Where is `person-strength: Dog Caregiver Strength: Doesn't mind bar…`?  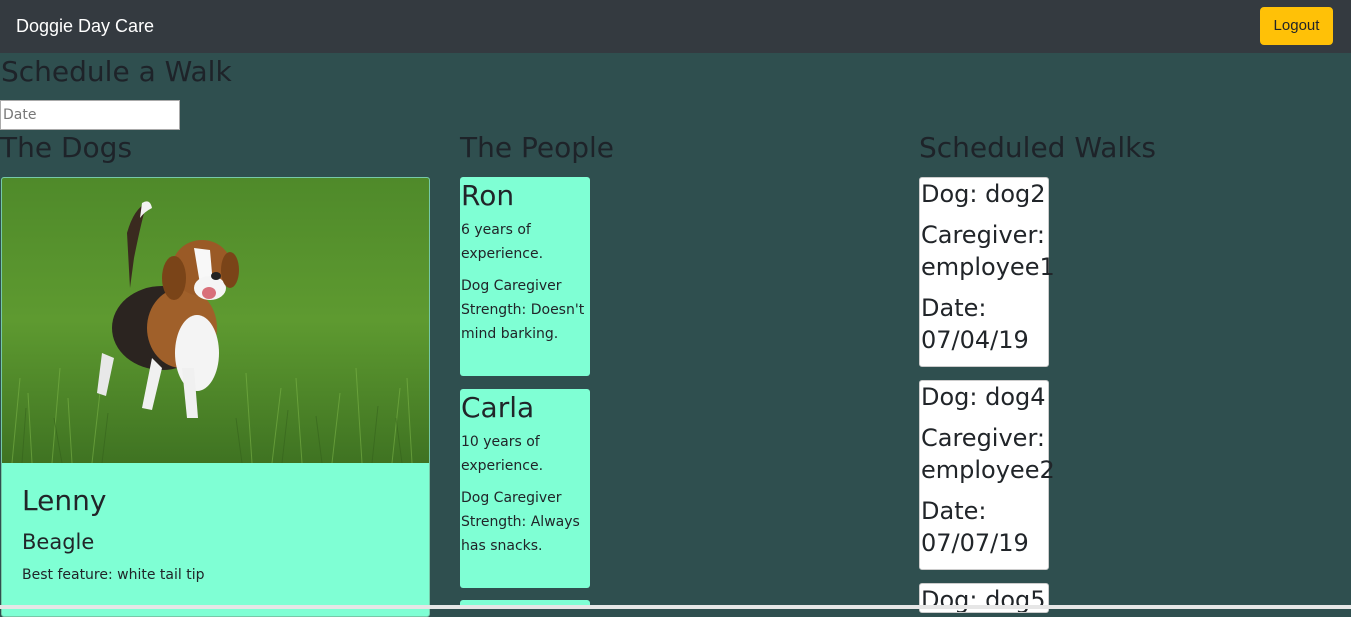
person-strength: Dog Caregiver Strength: Doesn't mind bar… is located at coordinates (523, 310).